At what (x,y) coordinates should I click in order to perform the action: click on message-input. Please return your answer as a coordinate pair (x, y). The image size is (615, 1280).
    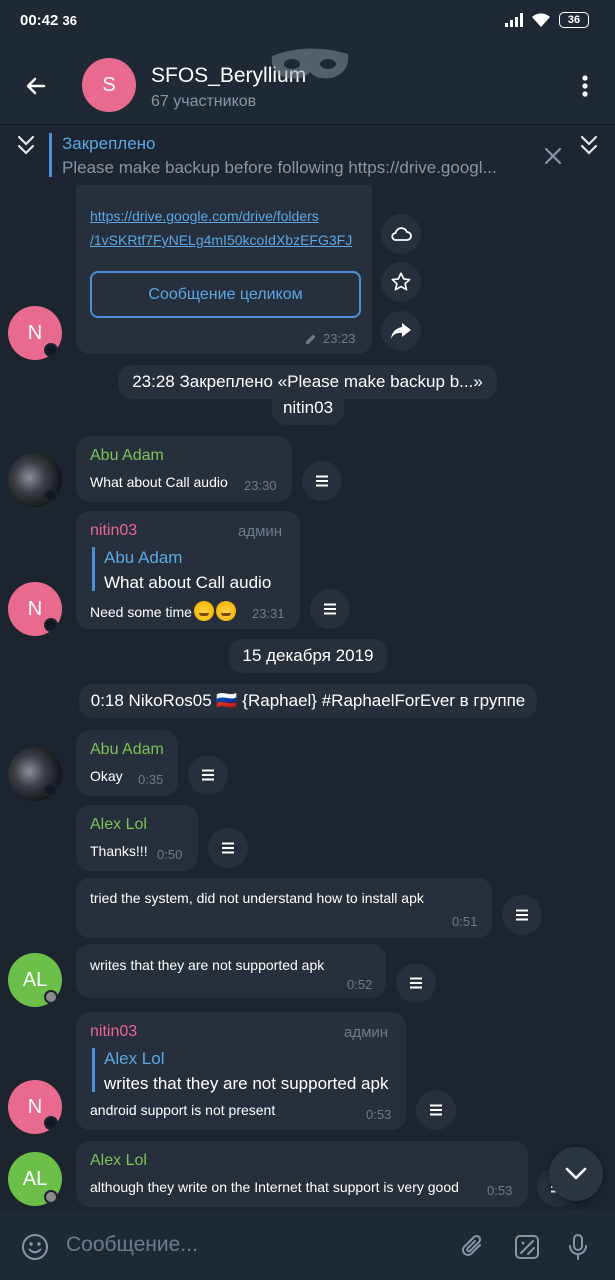
    Looking at the image, I should click on (246, 1245).